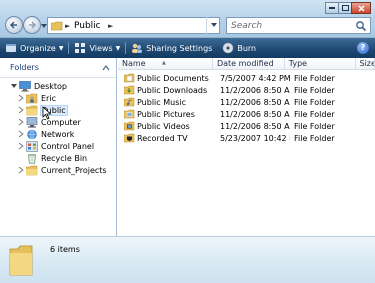  What do you see at coordinates (80, 48) in the screenshot?
I see `views-icon` at bounding box center [80, 48].